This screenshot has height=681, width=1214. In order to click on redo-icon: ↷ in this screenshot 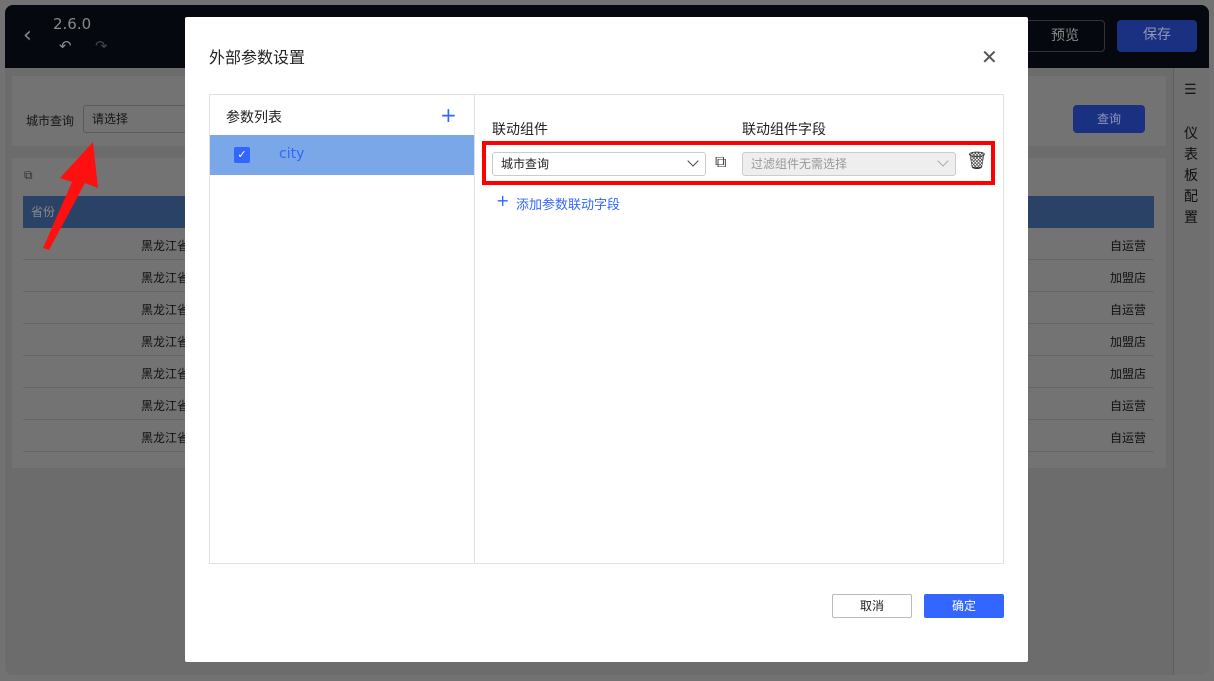, I will do `click(101, 46)`.